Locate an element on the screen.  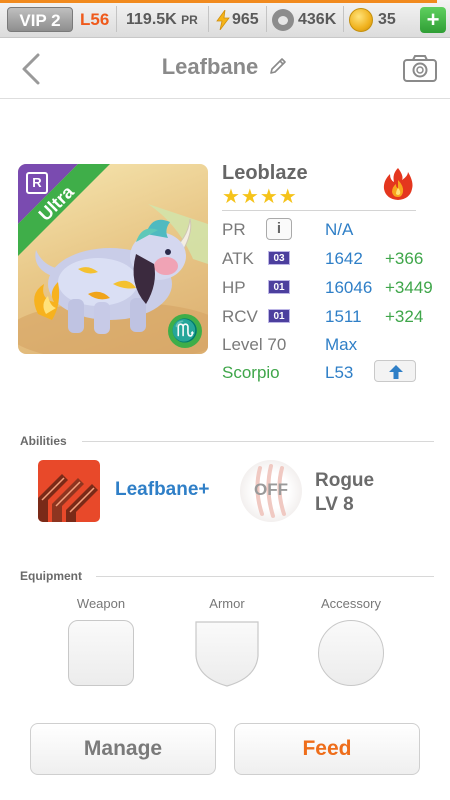
armor-slot is located at coordinates (227, 653).